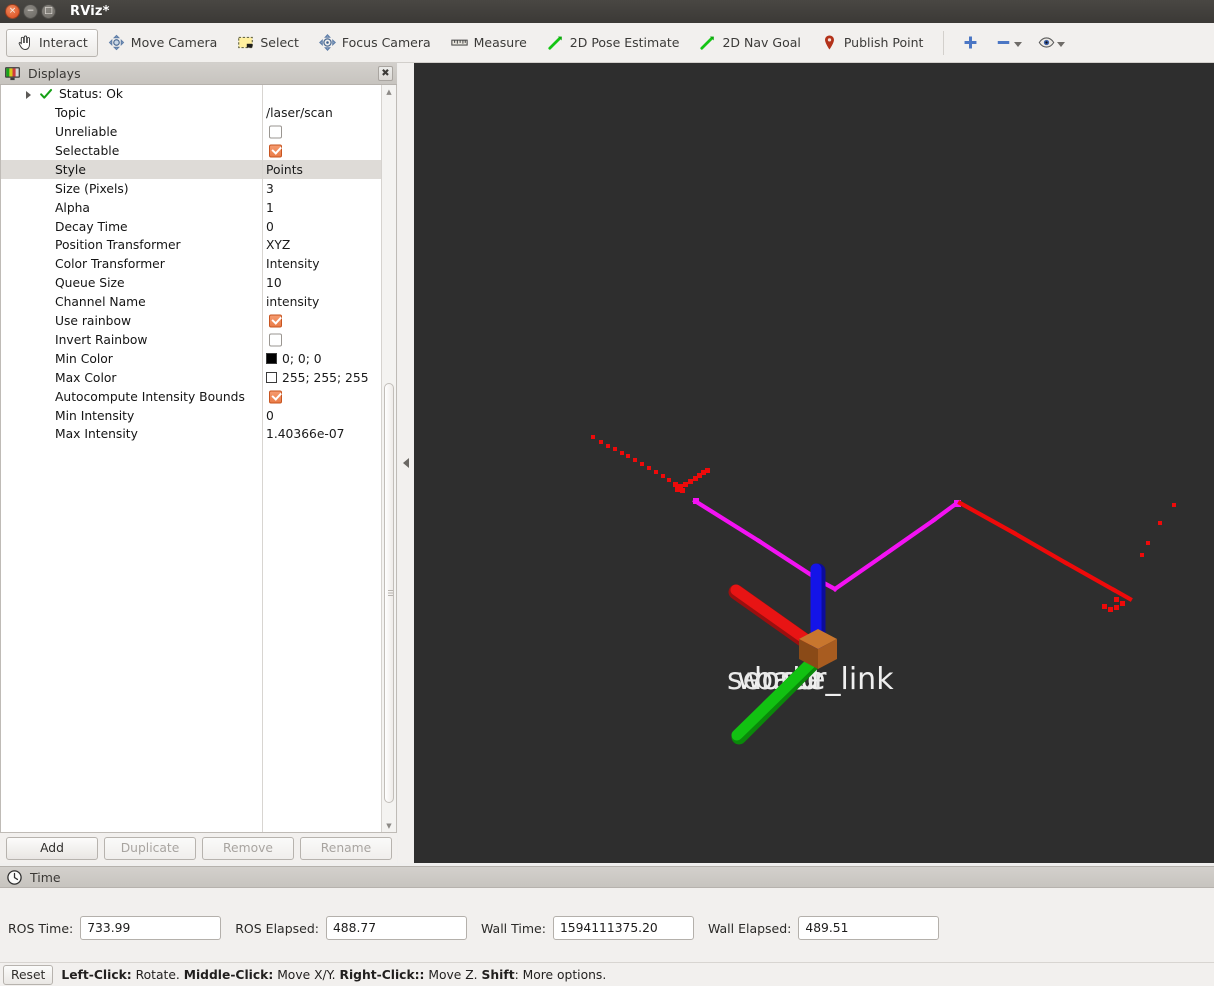 This screenshot has width=1214, height=986. I want to click on tree-row-label-group: Position Transformer, so click(91, 245).